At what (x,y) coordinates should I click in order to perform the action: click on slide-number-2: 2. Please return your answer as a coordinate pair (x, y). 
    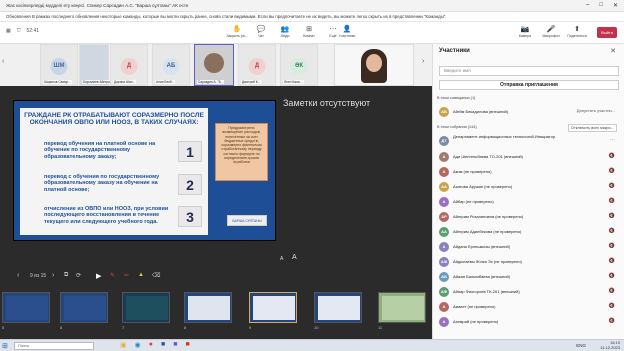
    Looking at the image, I should click on (190, 184).